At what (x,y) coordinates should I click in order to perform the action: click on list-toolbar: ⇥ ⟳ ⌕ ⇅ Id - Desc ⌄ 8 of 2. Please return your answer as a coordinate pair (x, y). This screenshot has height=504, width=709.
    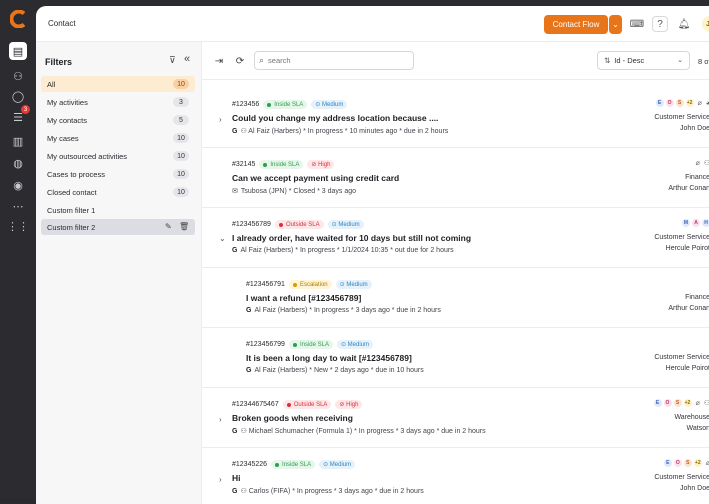
    Looking at the image, I should click on (455, 61).